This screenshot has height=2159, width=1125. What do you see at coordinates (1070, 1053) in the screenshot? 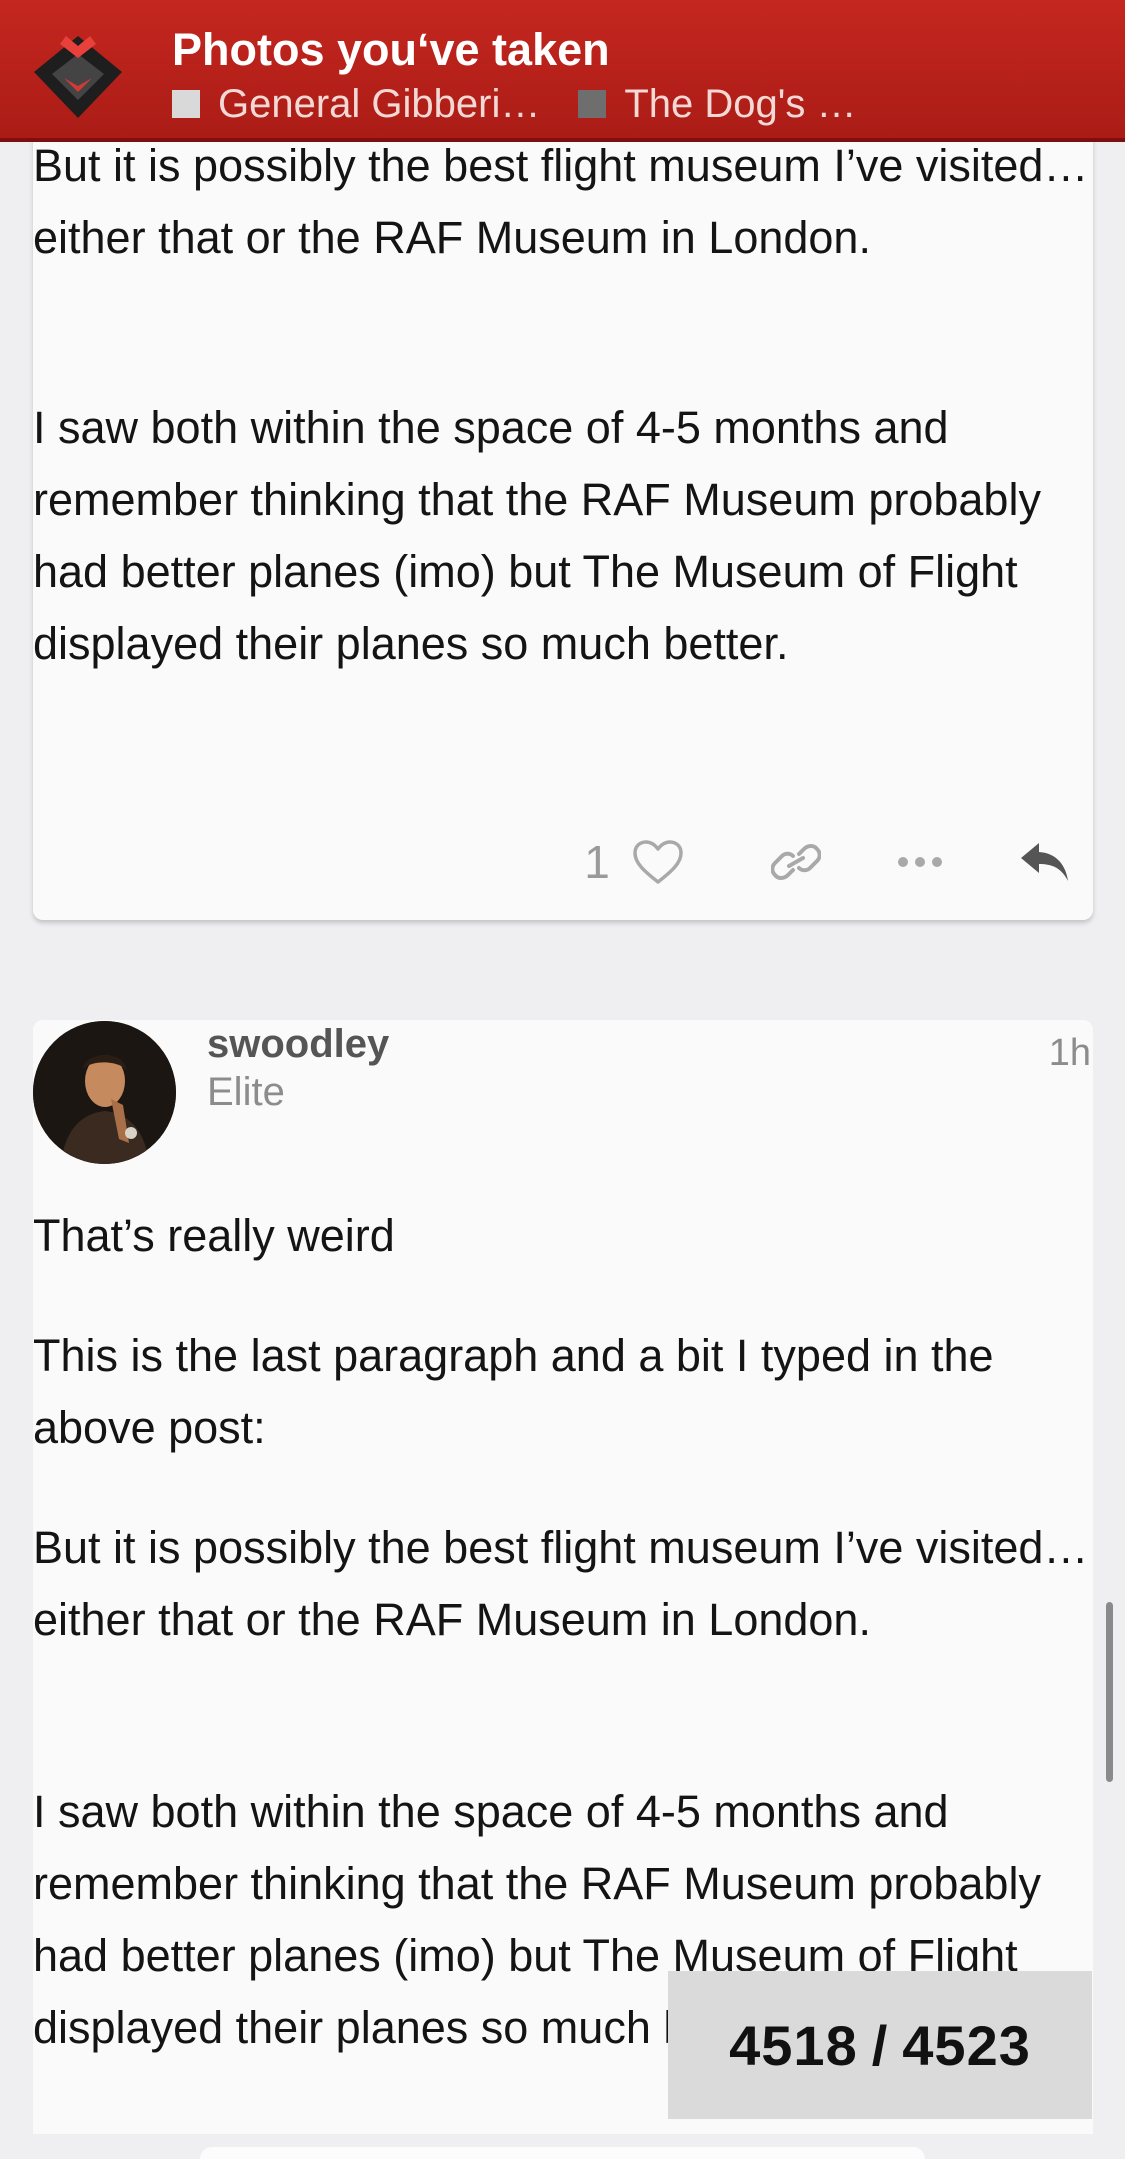
I see `post-time: 1h` at bounding box center [1070, 1053].